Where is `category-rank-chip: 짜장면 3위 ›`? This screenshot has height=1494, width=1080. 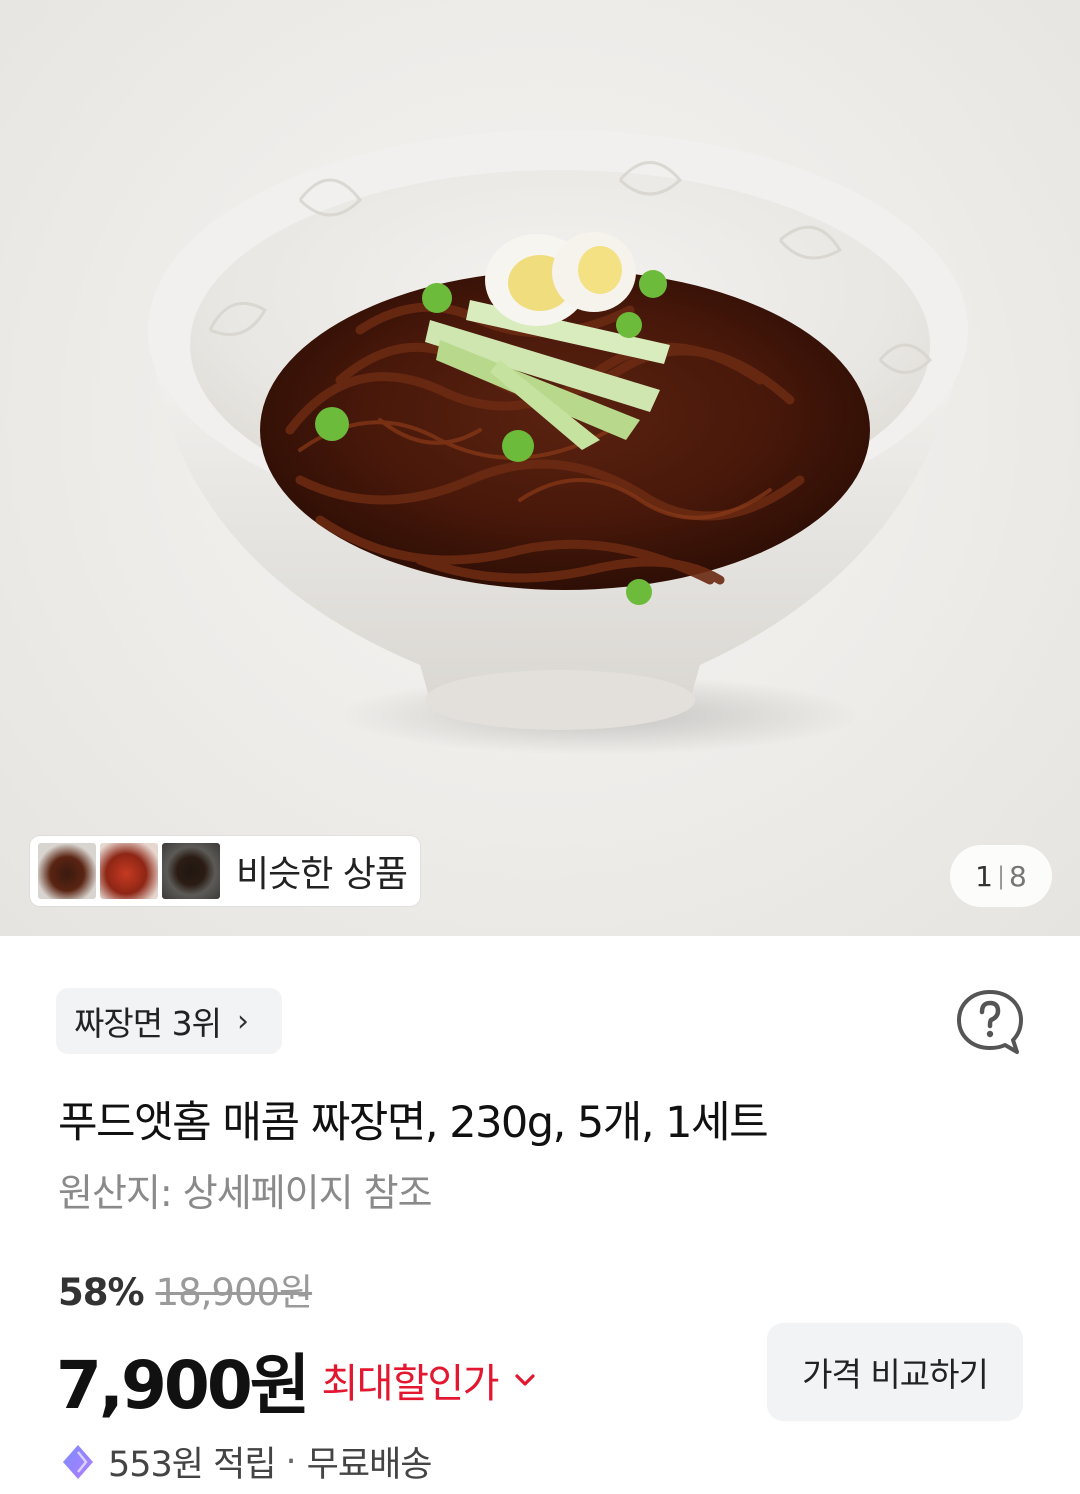
category-rank-chip: 짜장면 3위 › is located at coordinates (169, 1021).